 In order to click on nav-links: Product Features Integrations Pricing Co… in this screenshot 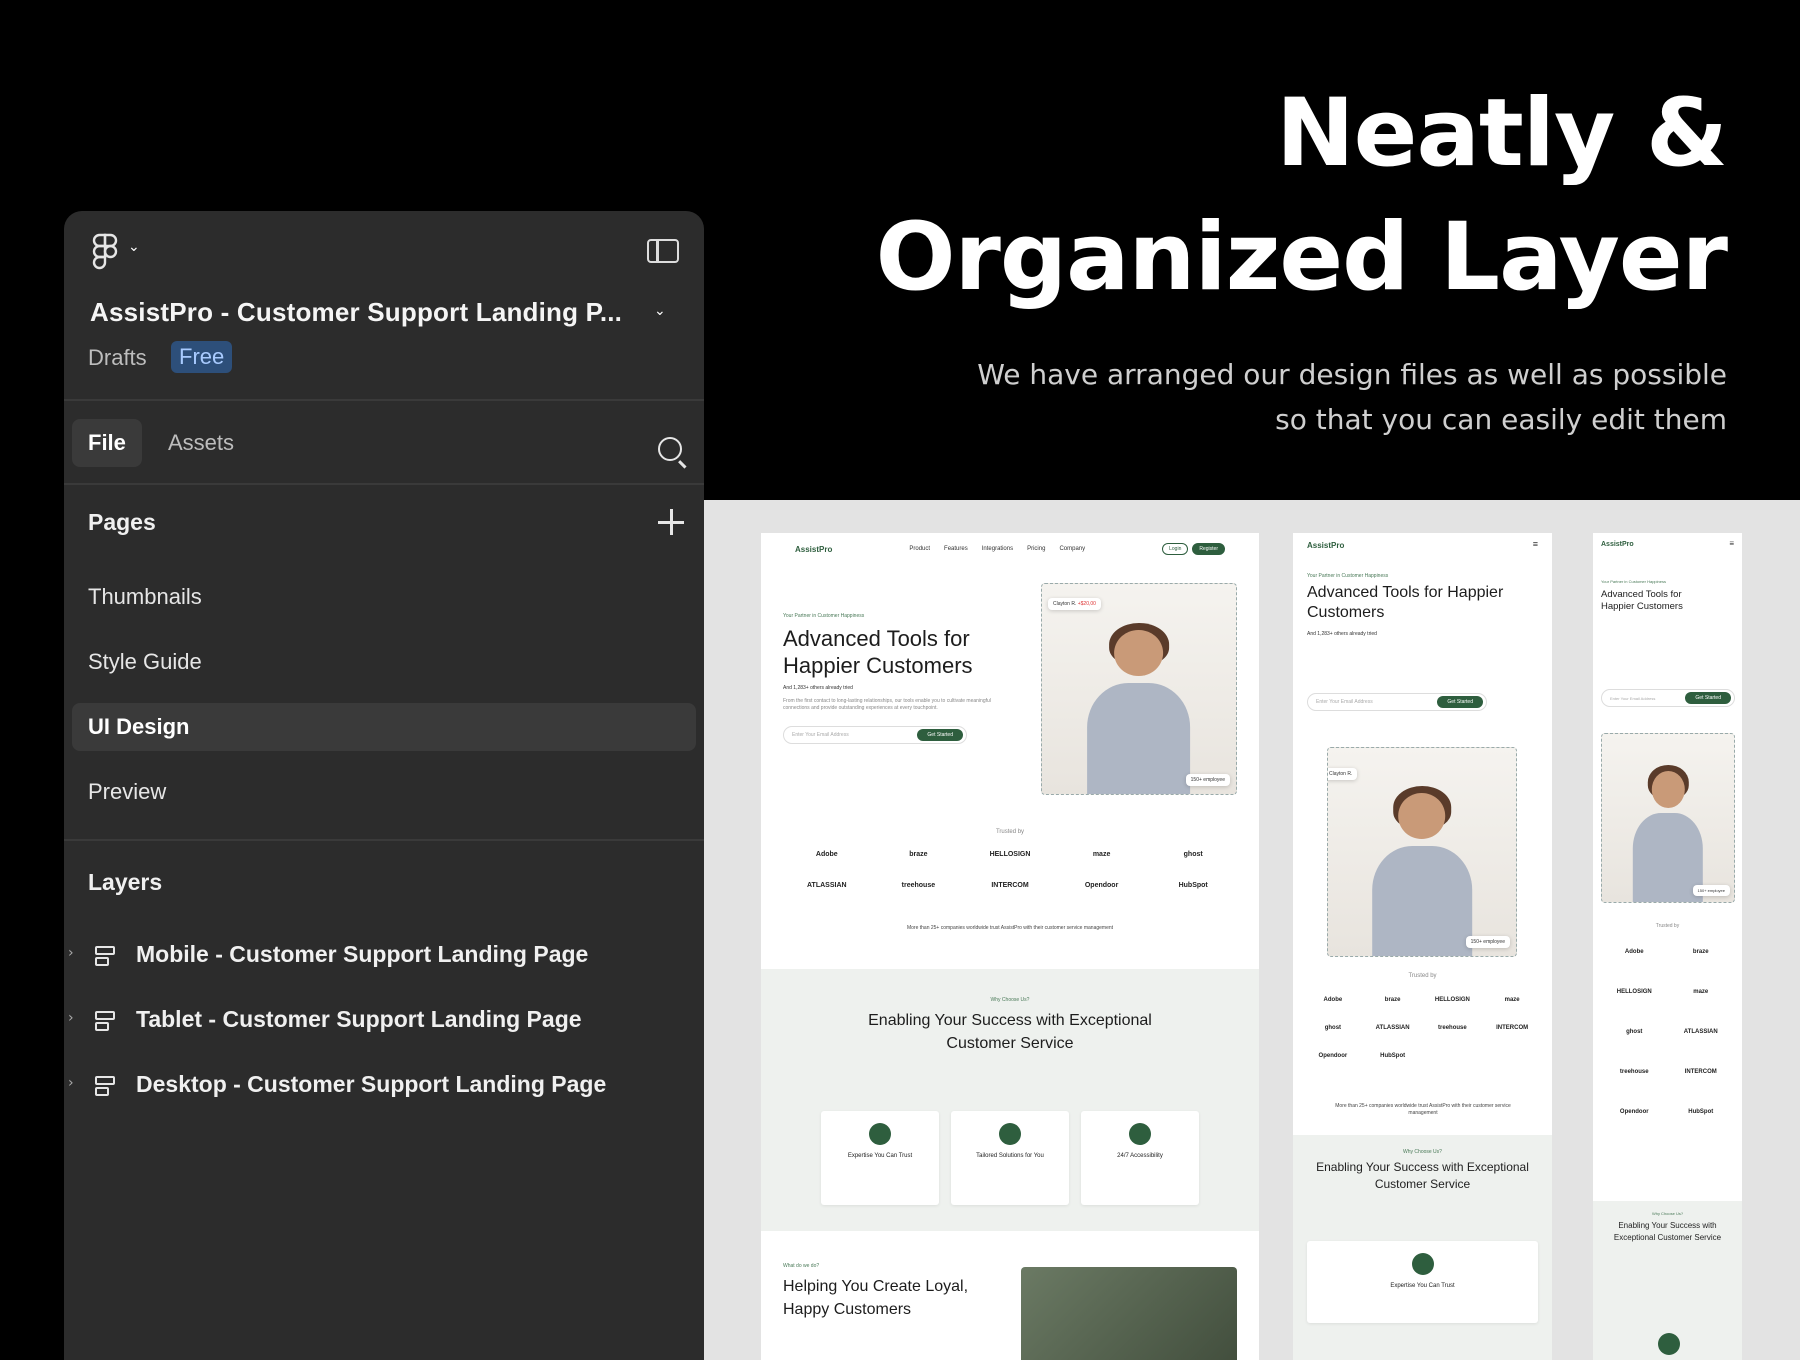, I will do `click(997, 549)`.